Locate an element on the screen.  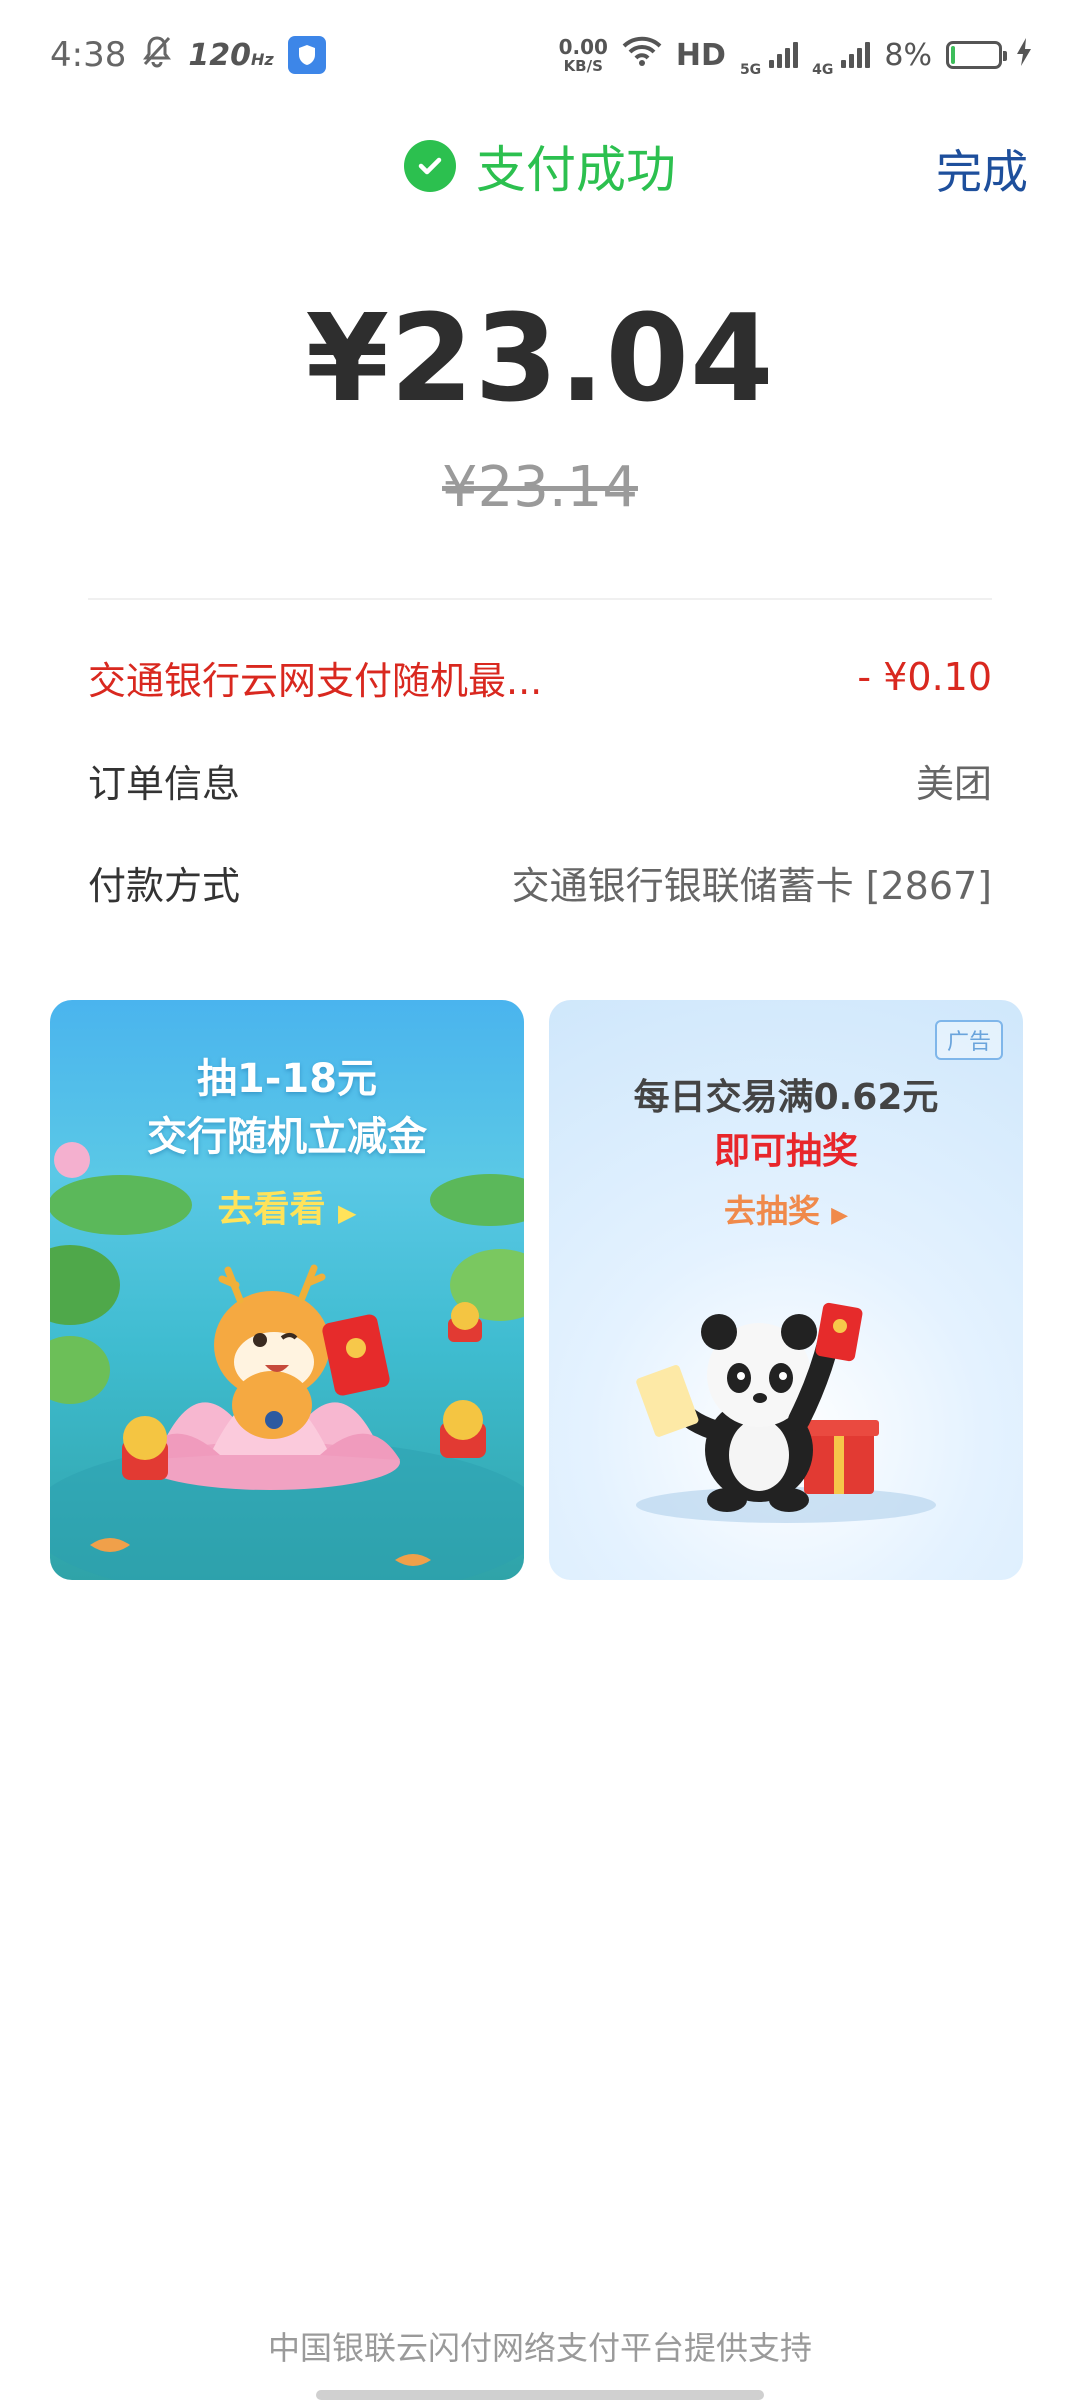
charging-bolt-icon is located at coordinates (1024, 55).